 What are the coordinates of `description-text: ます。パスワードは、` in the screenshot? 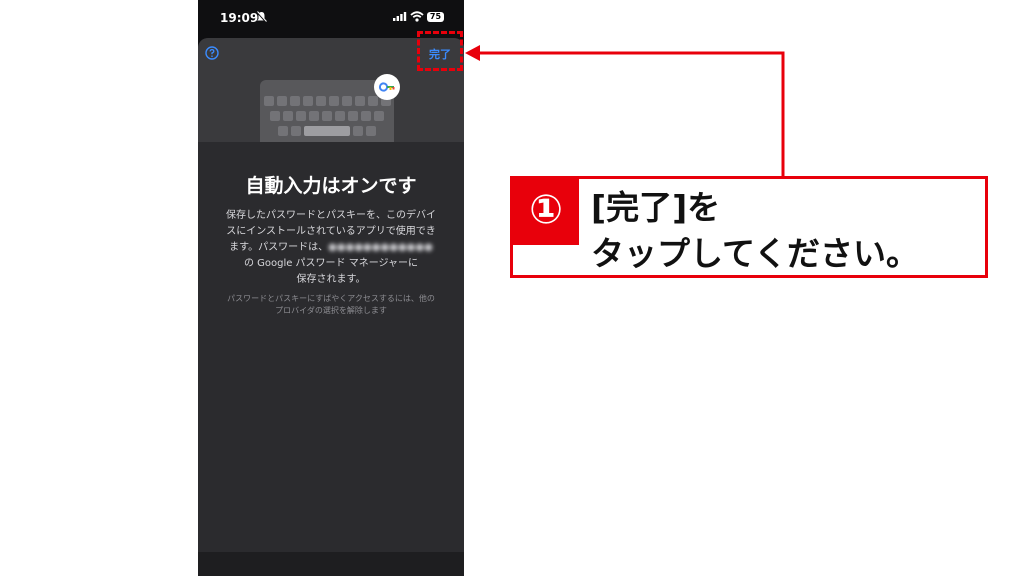 It's located at (279, 247).